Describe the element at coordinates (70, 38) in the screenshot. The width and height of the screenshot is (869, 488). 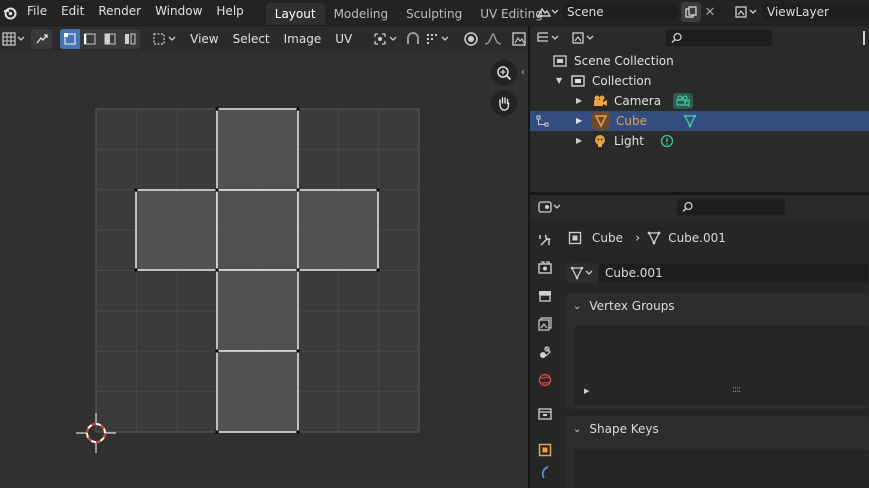
I see `vertex-select-icon` at that location.